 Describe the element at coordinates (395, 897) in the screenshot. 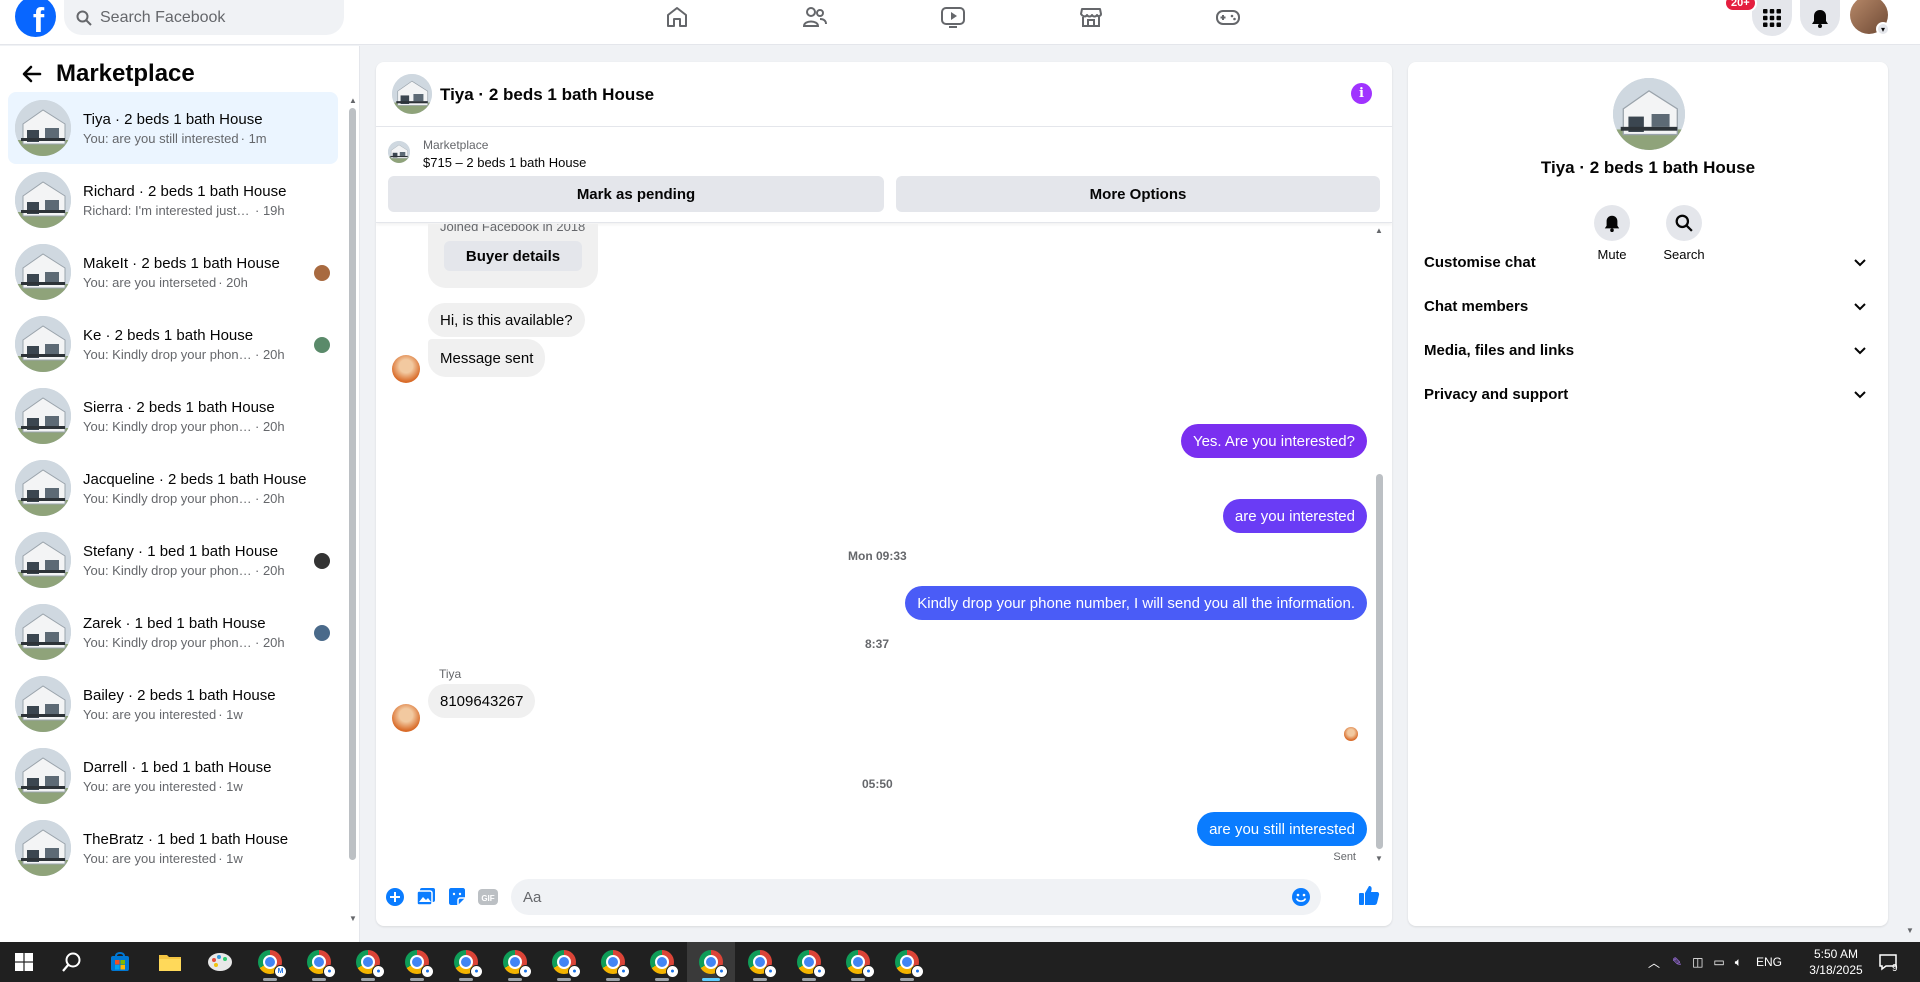

I see `plus-icon` at that location.